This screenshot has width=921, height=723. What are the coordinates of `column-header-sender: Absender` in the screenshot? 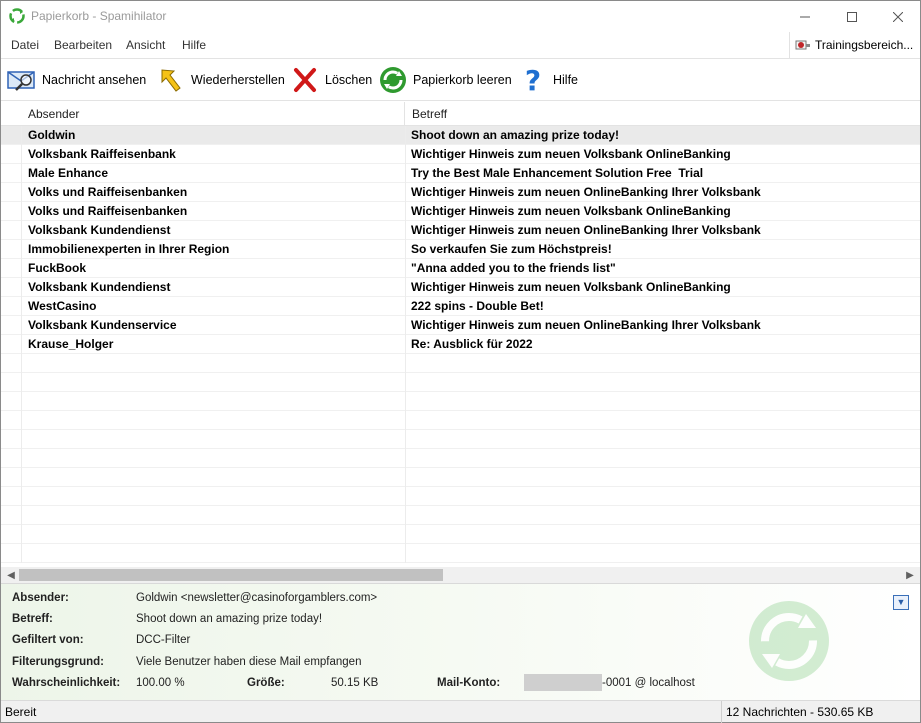 It's located at (213, 114).